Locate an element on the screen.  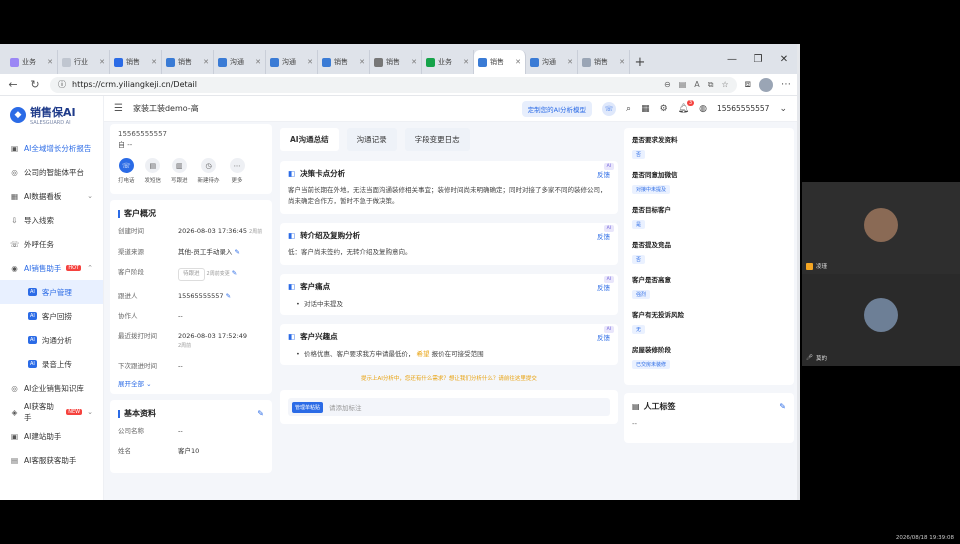
sidebar-item-agent-platform: ◎ 公司的智能体平台 is located at coordinates (51, 172).